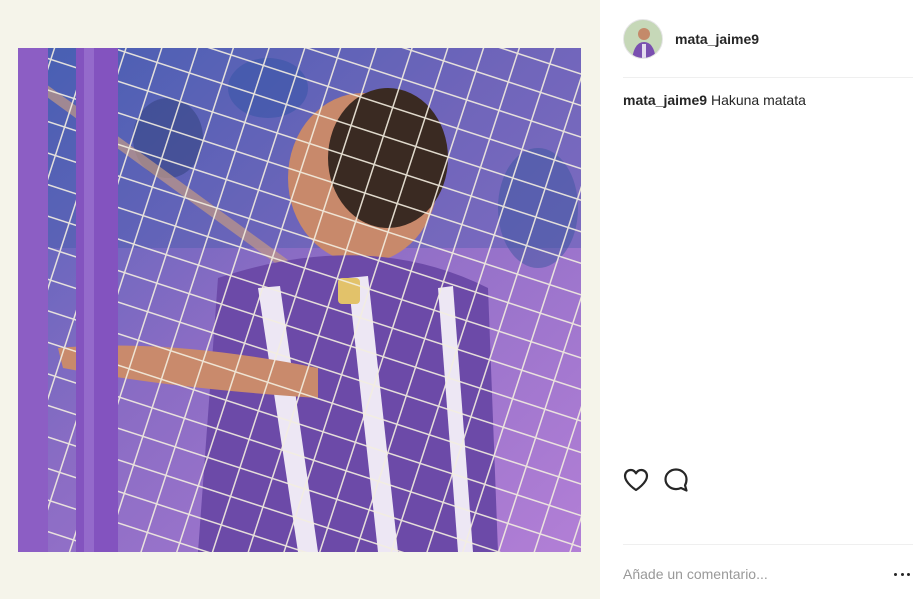 The image size is (913, 599). I want to click on avatar, so click(643, 39).